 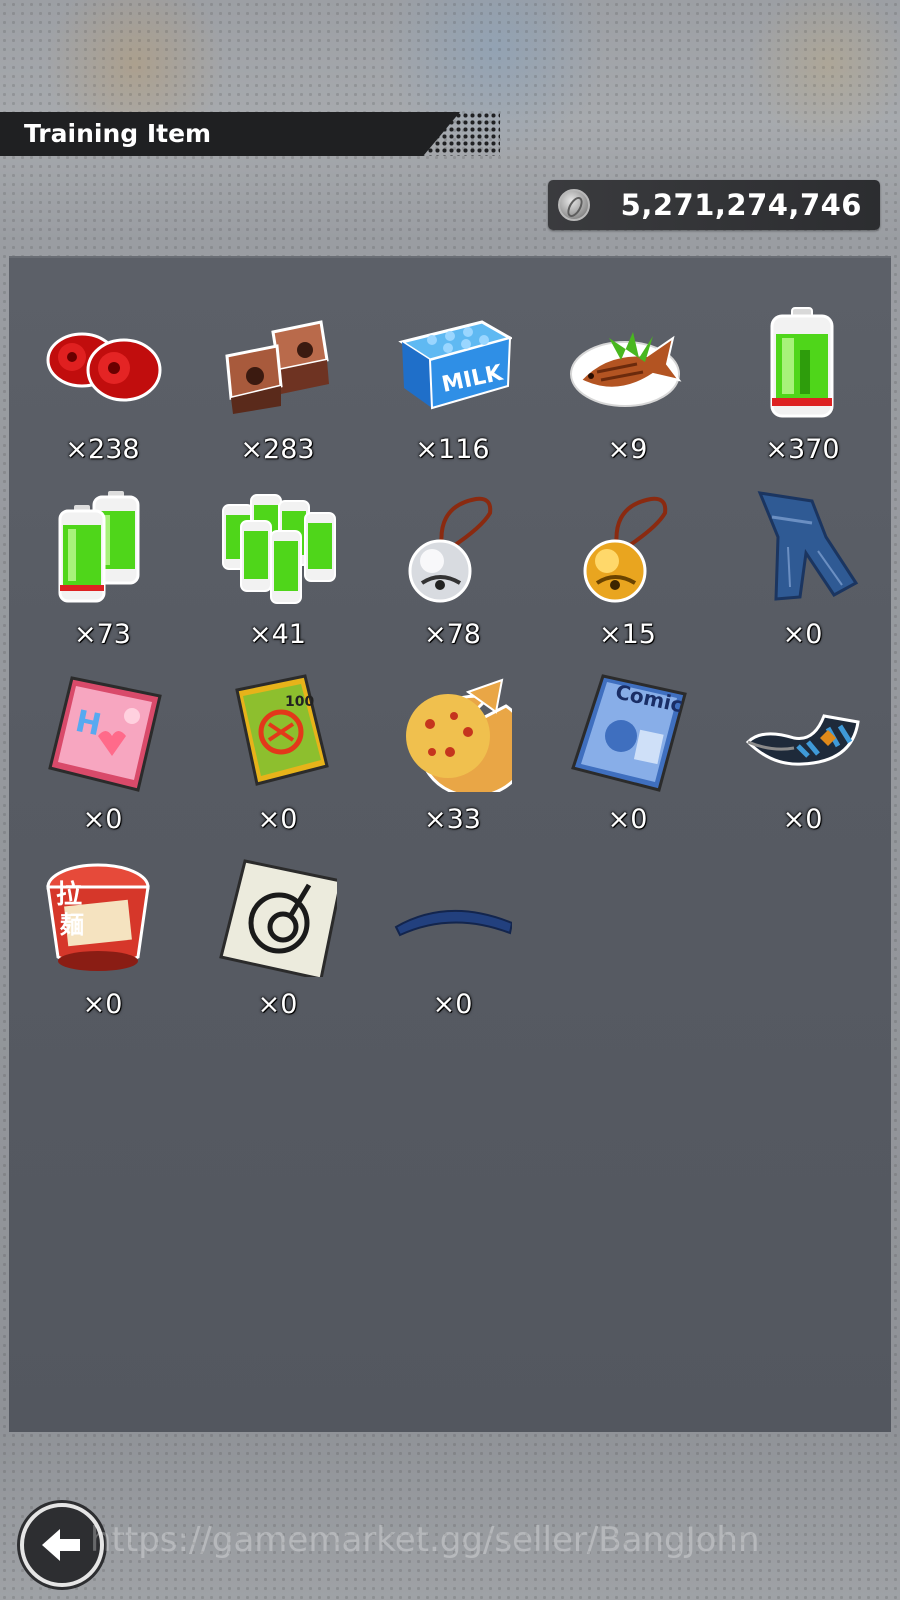 What do you see at coordinates (105, 734) in the screenshot?
I see `magazine-icon: H` at bounding box center [105, 734].